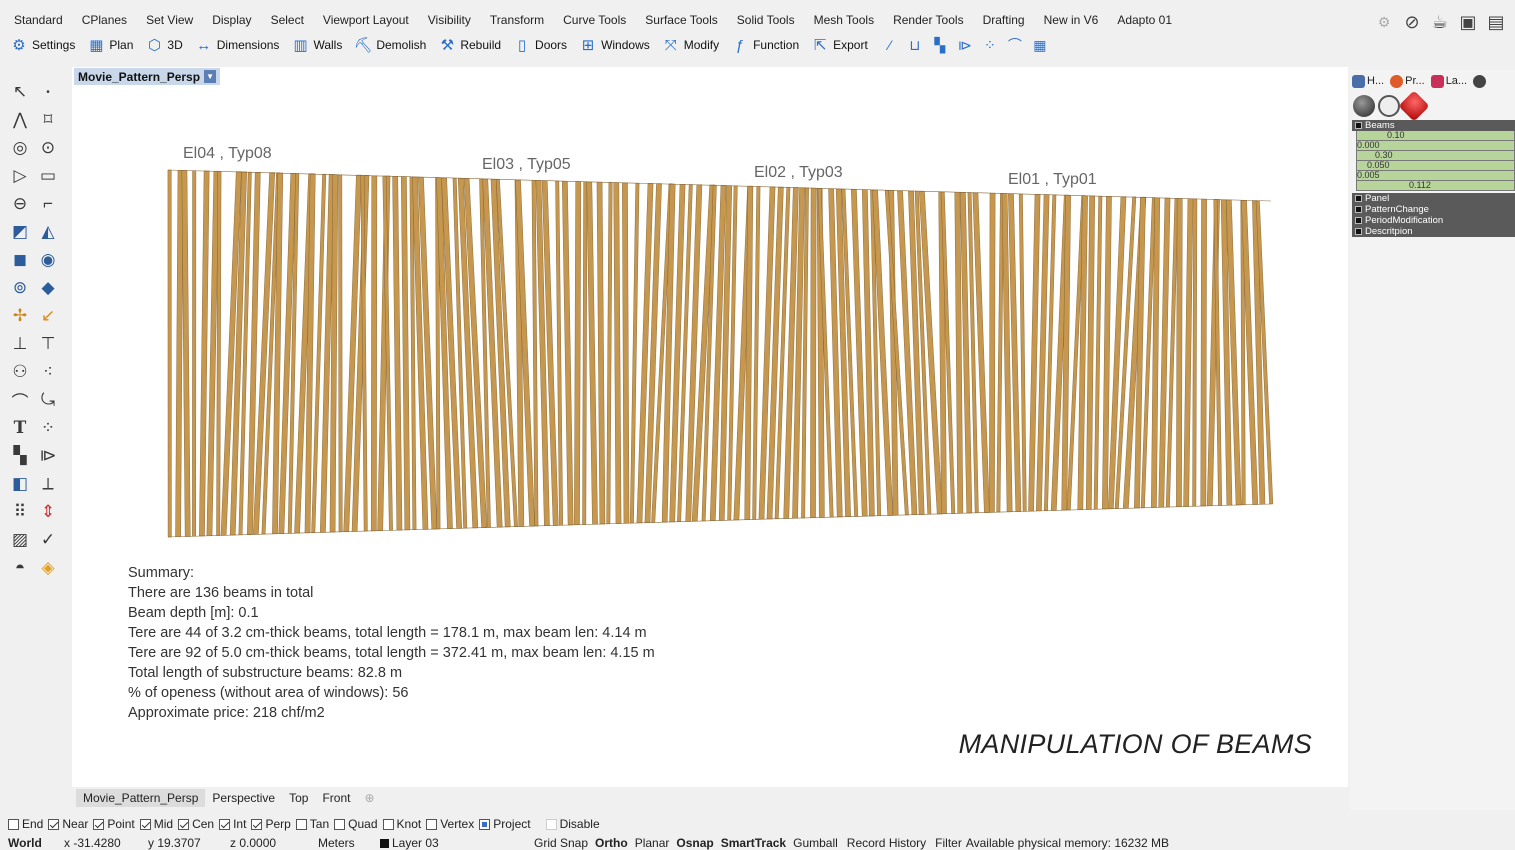  Describe the element at coordinates (20, 120) in the screenshot. I see `polyline-icon: ⋀` at that location.